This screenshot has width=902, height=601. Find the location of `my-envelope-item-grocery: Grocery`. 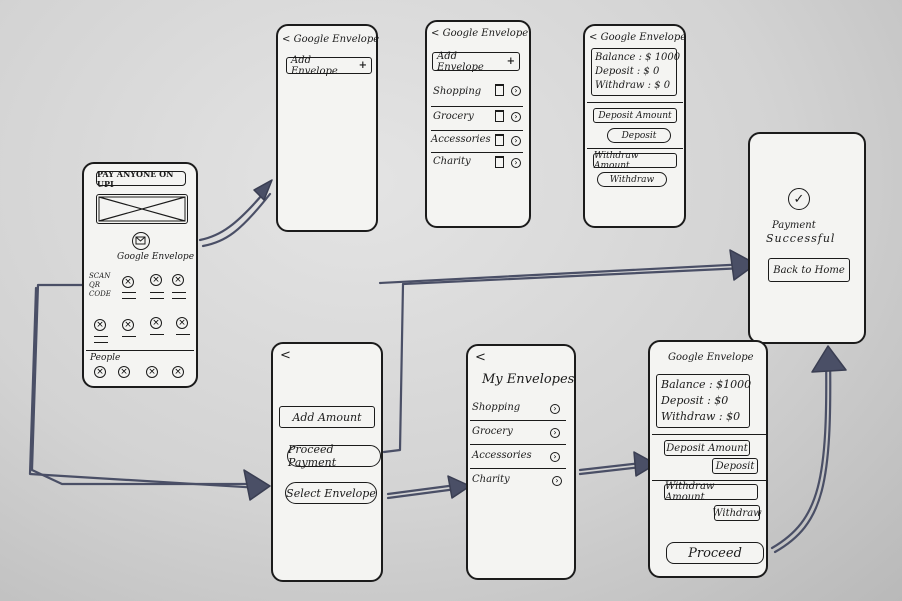

my-envelope-item-grocery: Grocery is located at coordinates (492, 431).